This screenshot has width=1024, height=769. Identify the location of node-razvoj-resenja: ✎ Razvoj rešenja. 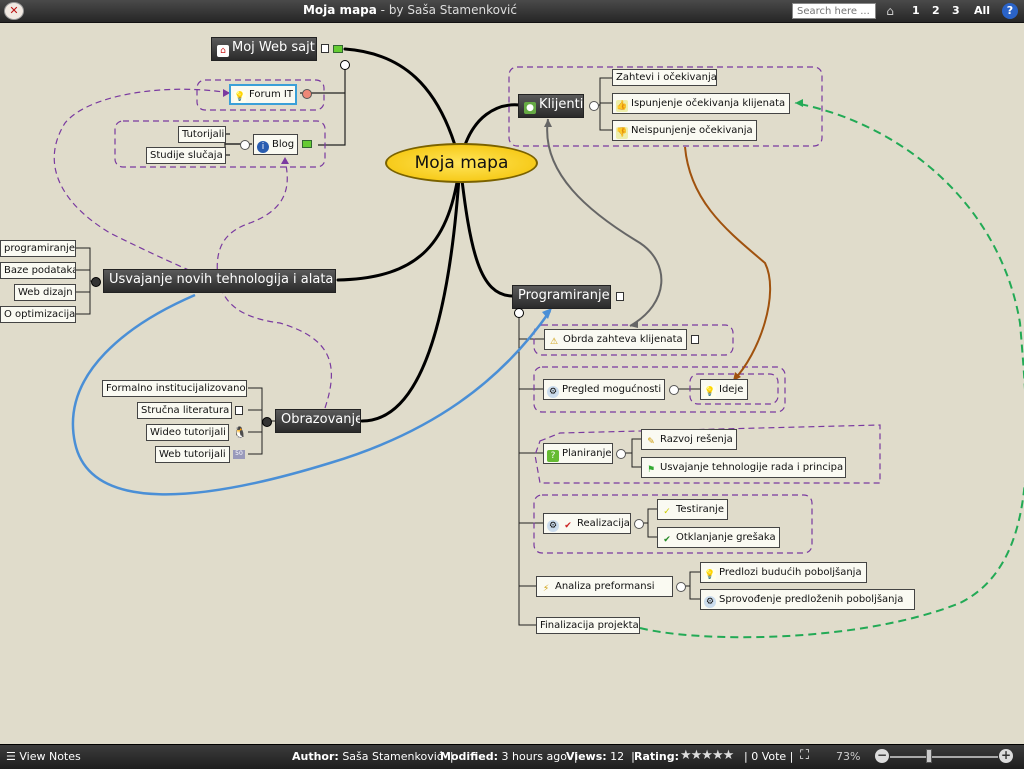
(689, 439).